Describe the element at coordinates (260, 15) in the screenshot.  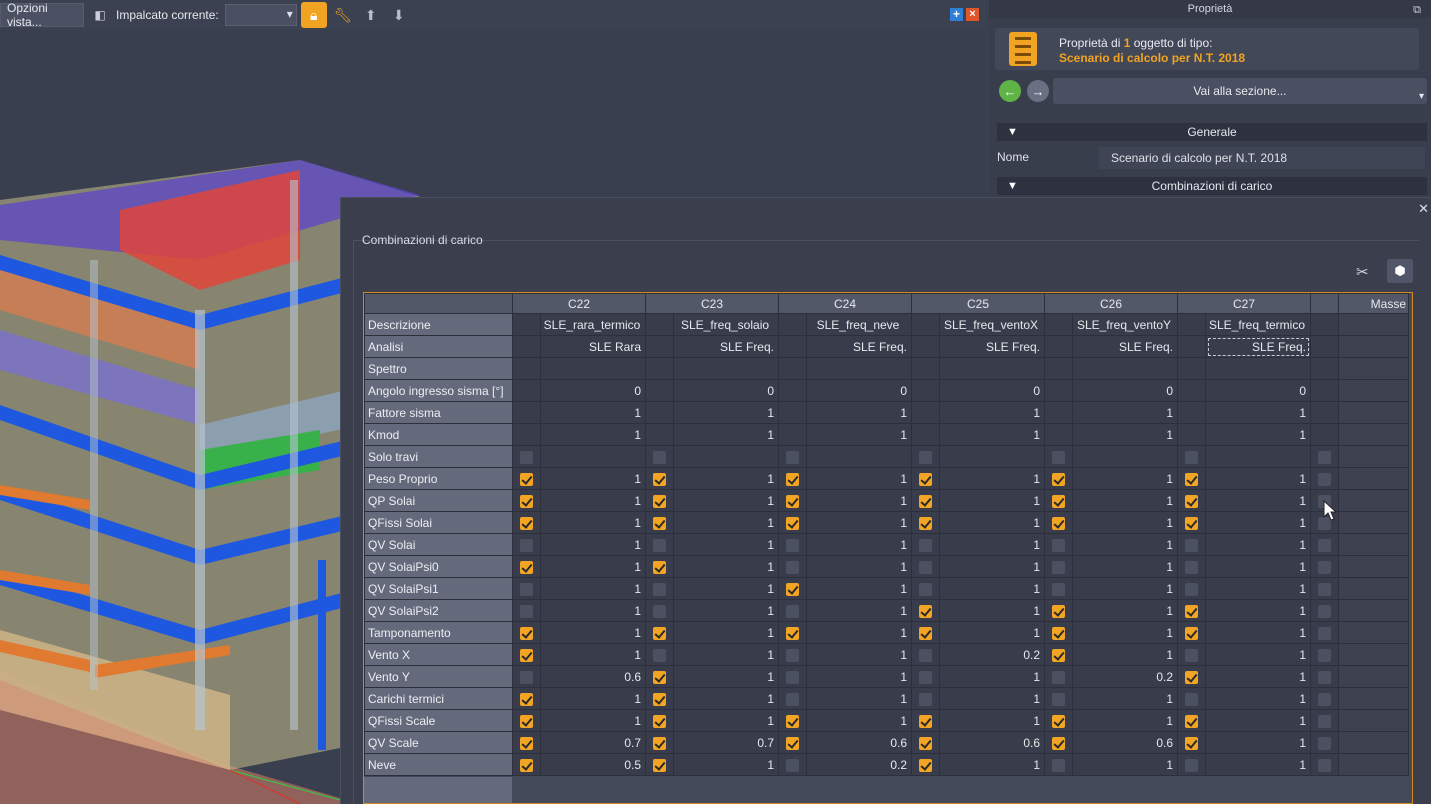
I see `current-level-select` at that location.